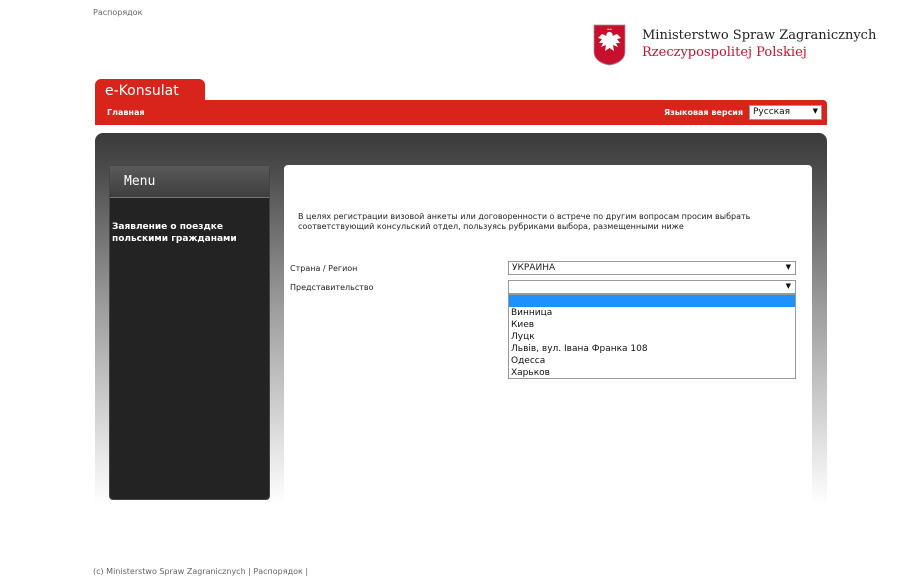  What do you see at coordinates (189, 233) in the screenshot?
I see `sidebar-item-trip-declaration: Заявление о поездке польскими гражданами` at bounding box center [189, 233].